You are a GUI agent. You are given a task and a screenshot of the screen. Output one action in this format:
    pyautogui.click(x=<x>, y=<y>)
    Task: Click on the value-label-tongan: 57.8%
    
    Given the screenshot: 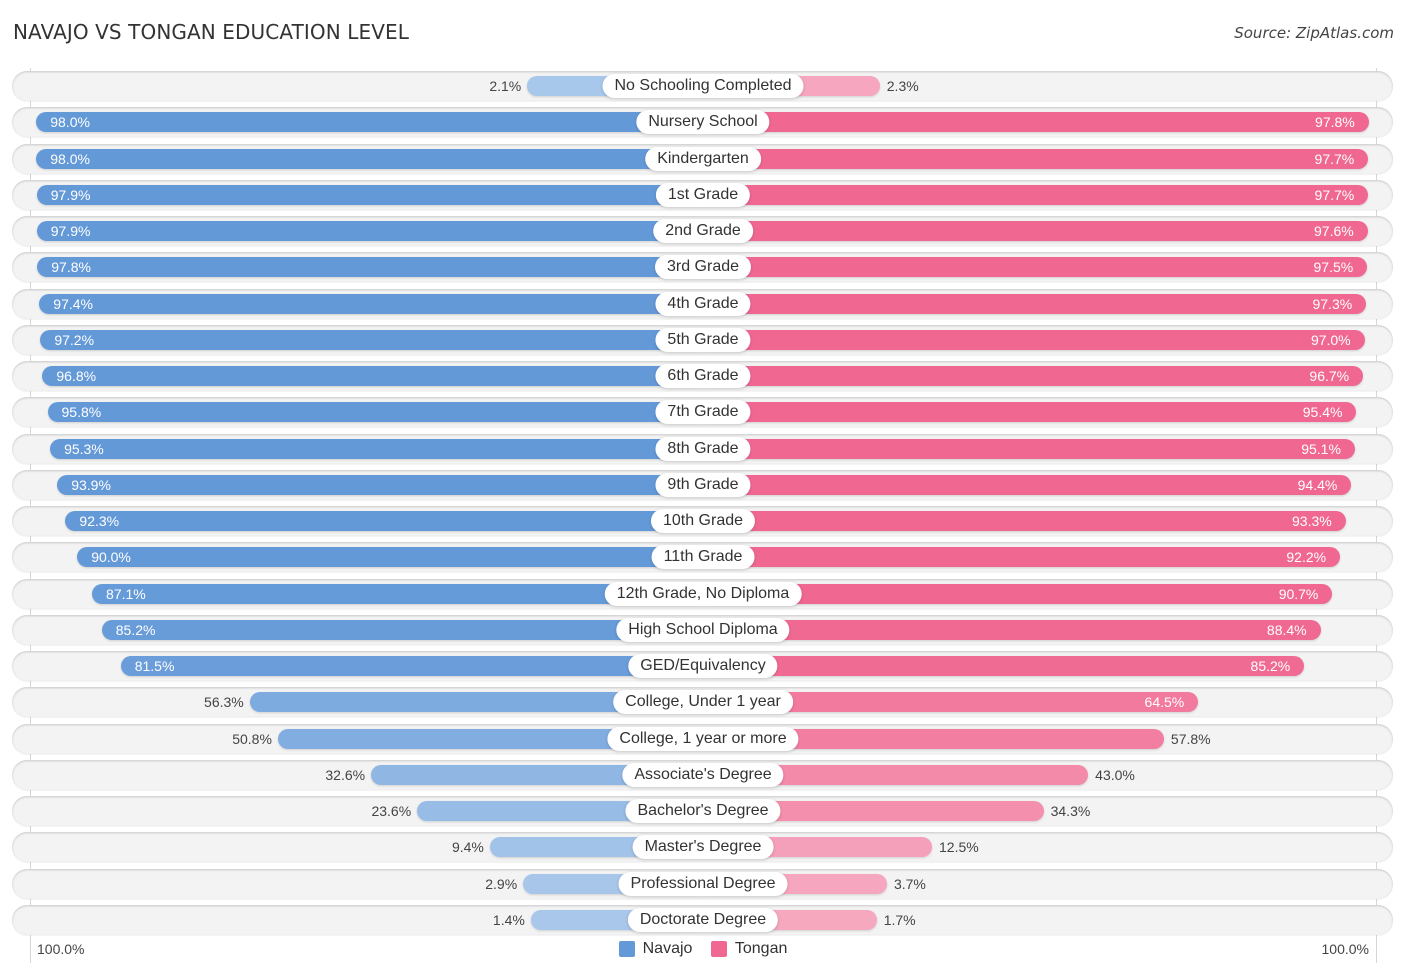 What is the action you would take?
    pyautogui.click(x=1190, y=738)
    